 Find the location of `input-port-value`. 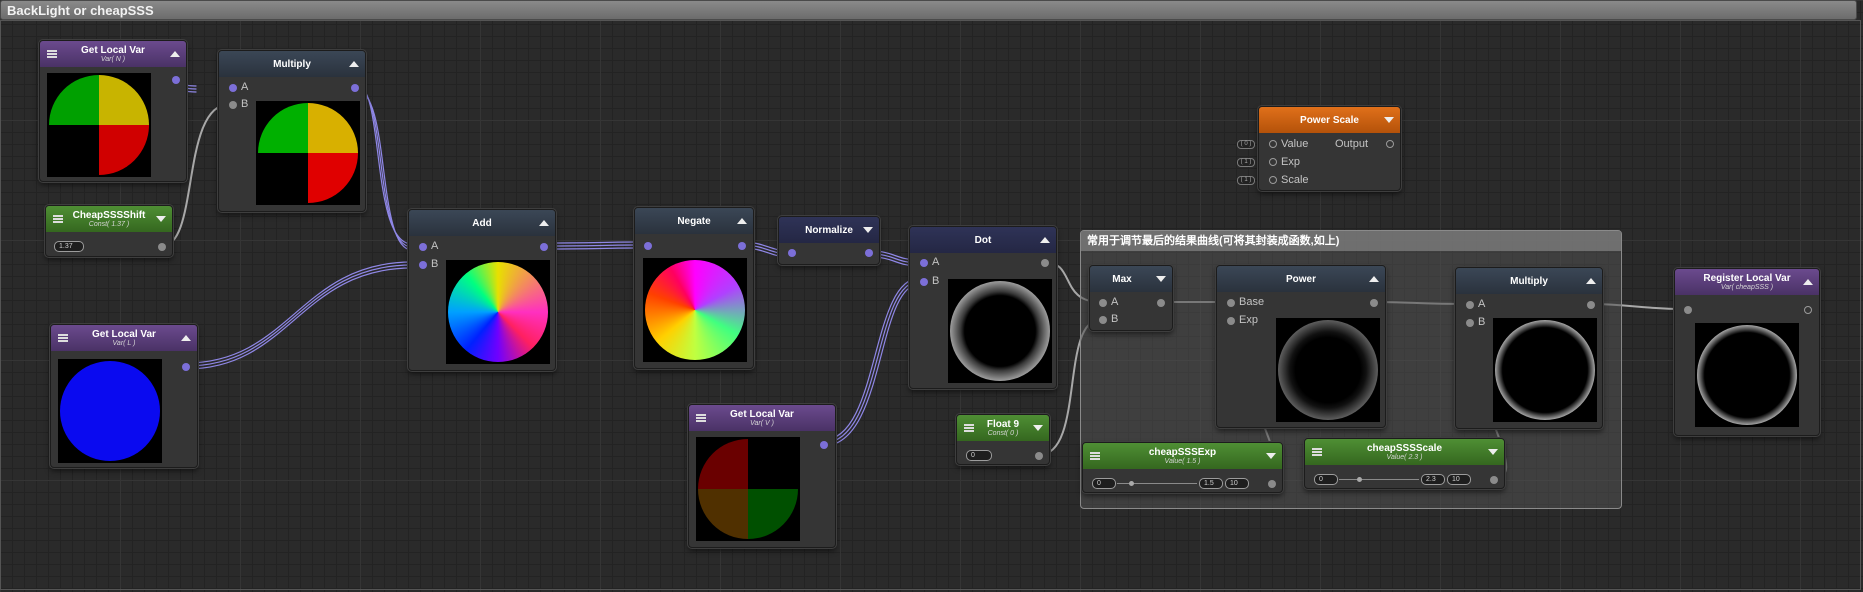

input-port-value is located at coordinates (1273, 144).